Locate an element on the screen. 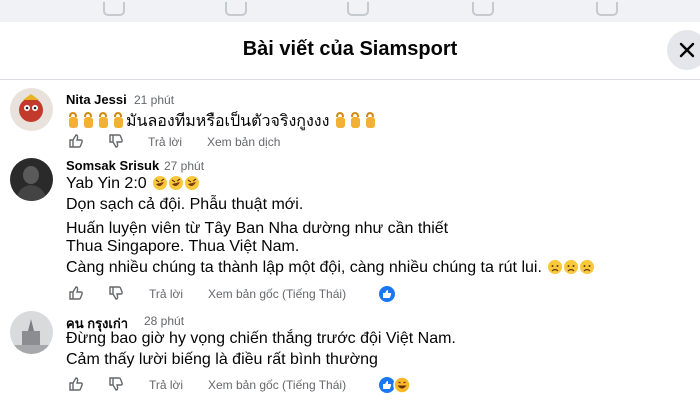  home-icon is located at coordinates (114, 9).